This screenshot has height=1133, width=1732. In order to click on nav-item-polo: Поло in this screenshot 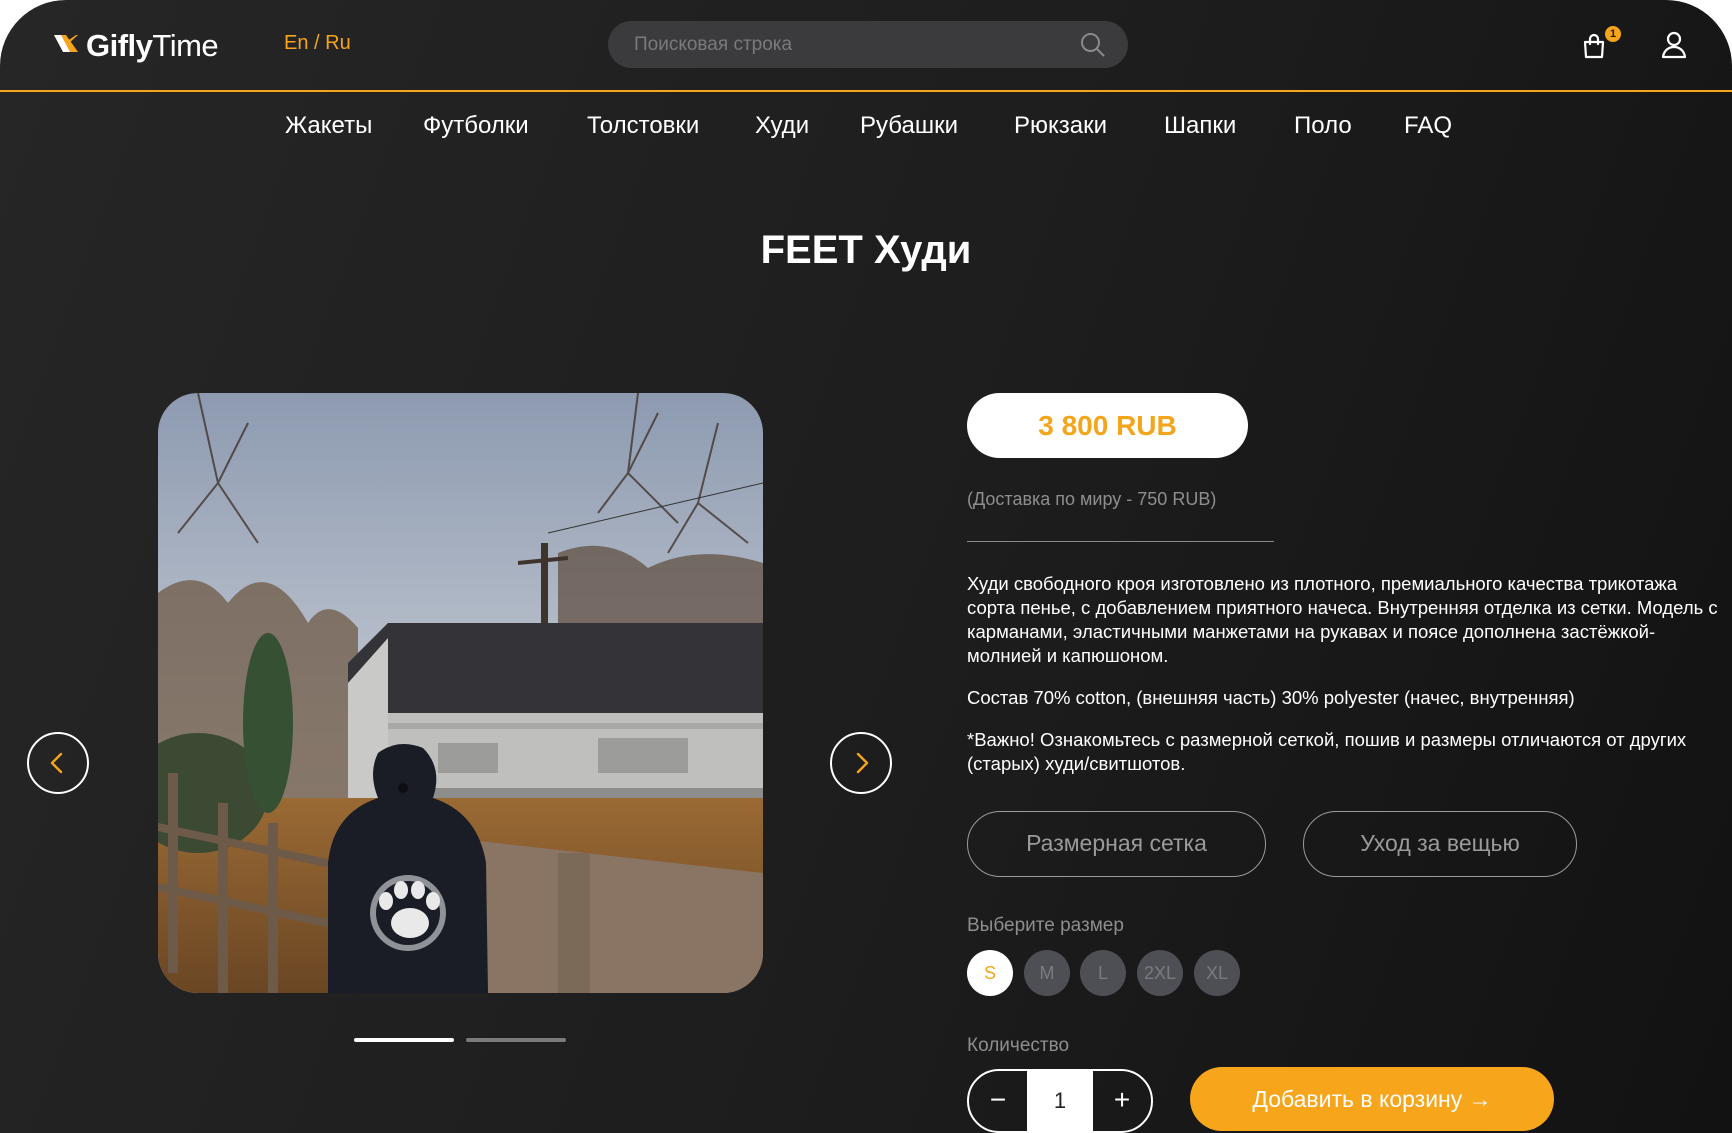, I will do `click(1323, 126)`.